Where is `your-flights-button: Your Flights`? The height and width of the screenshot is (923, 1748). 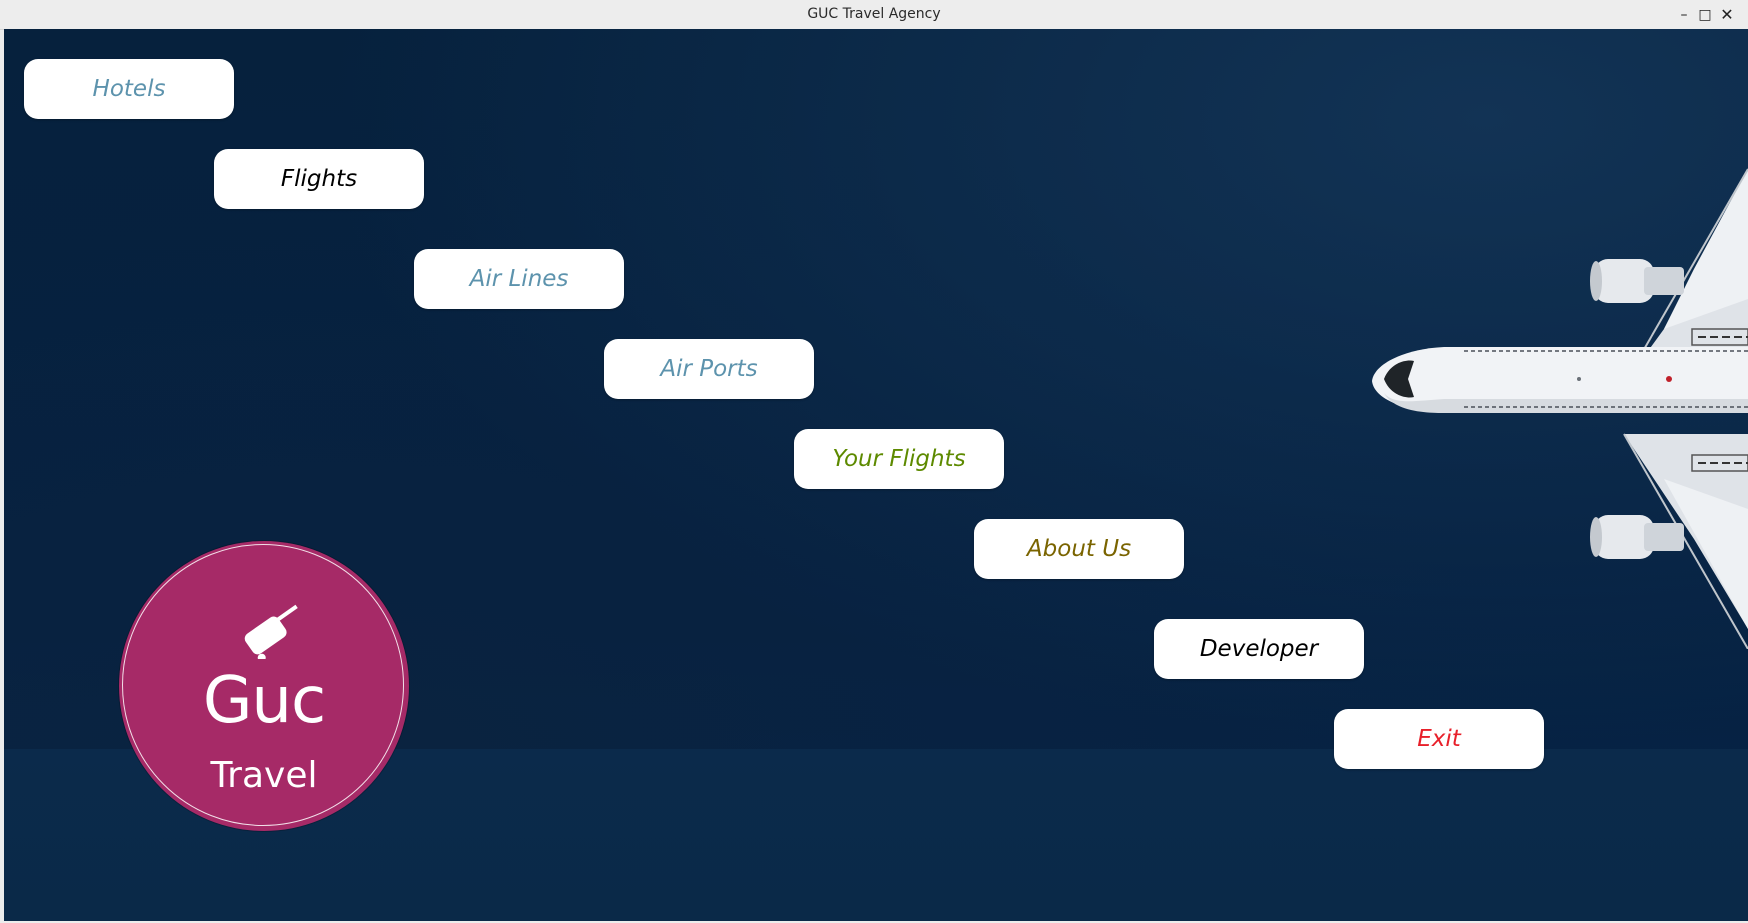 your-flights-button: Your Flights is located at coordinates (899, 459).